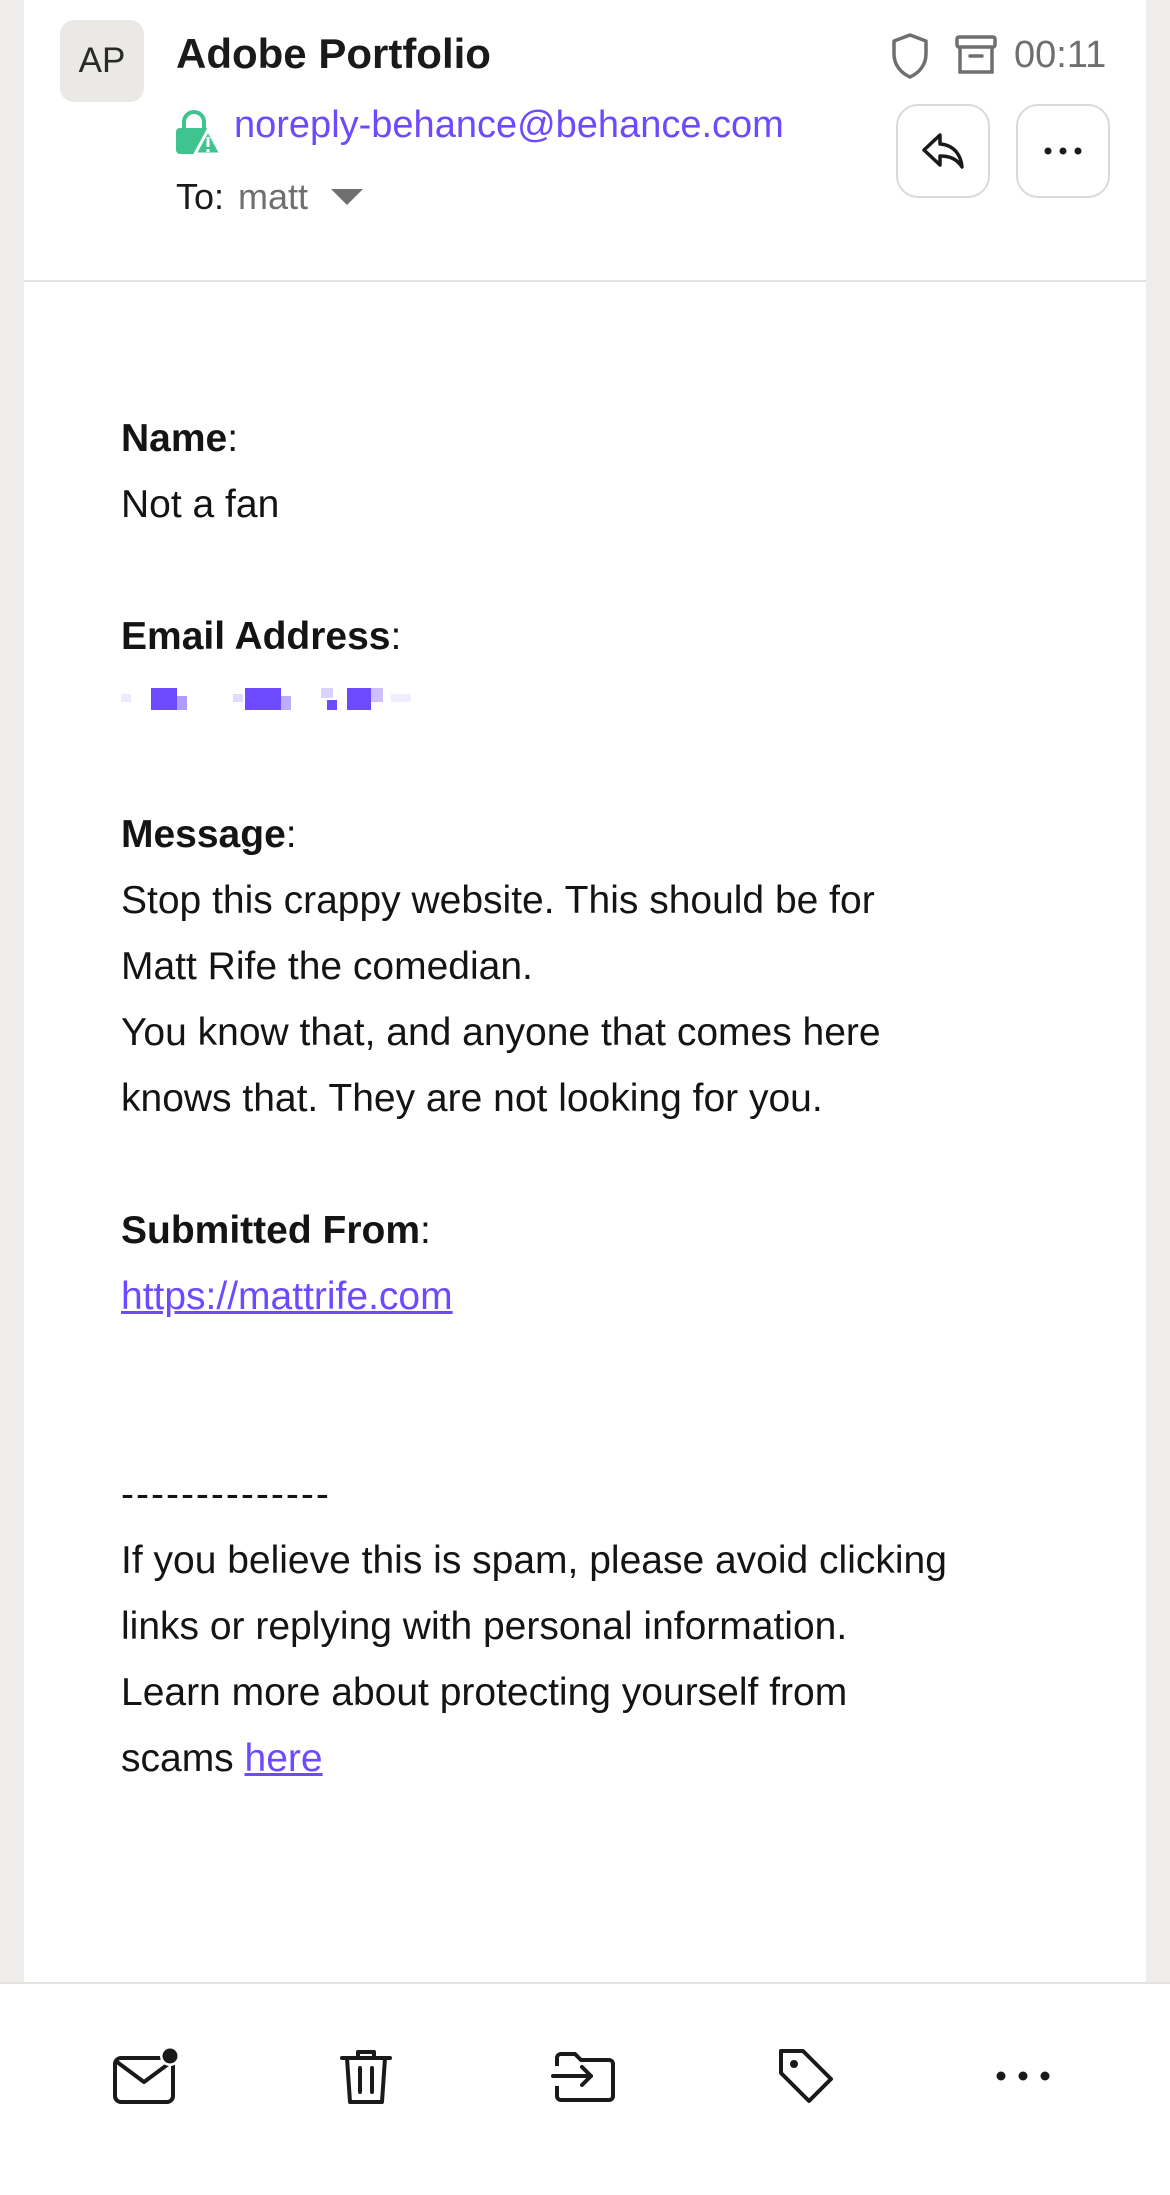 Image resolution: width=1170 pixels, height=2195 pixels. I want to click on reply-button, so click(943, 151).